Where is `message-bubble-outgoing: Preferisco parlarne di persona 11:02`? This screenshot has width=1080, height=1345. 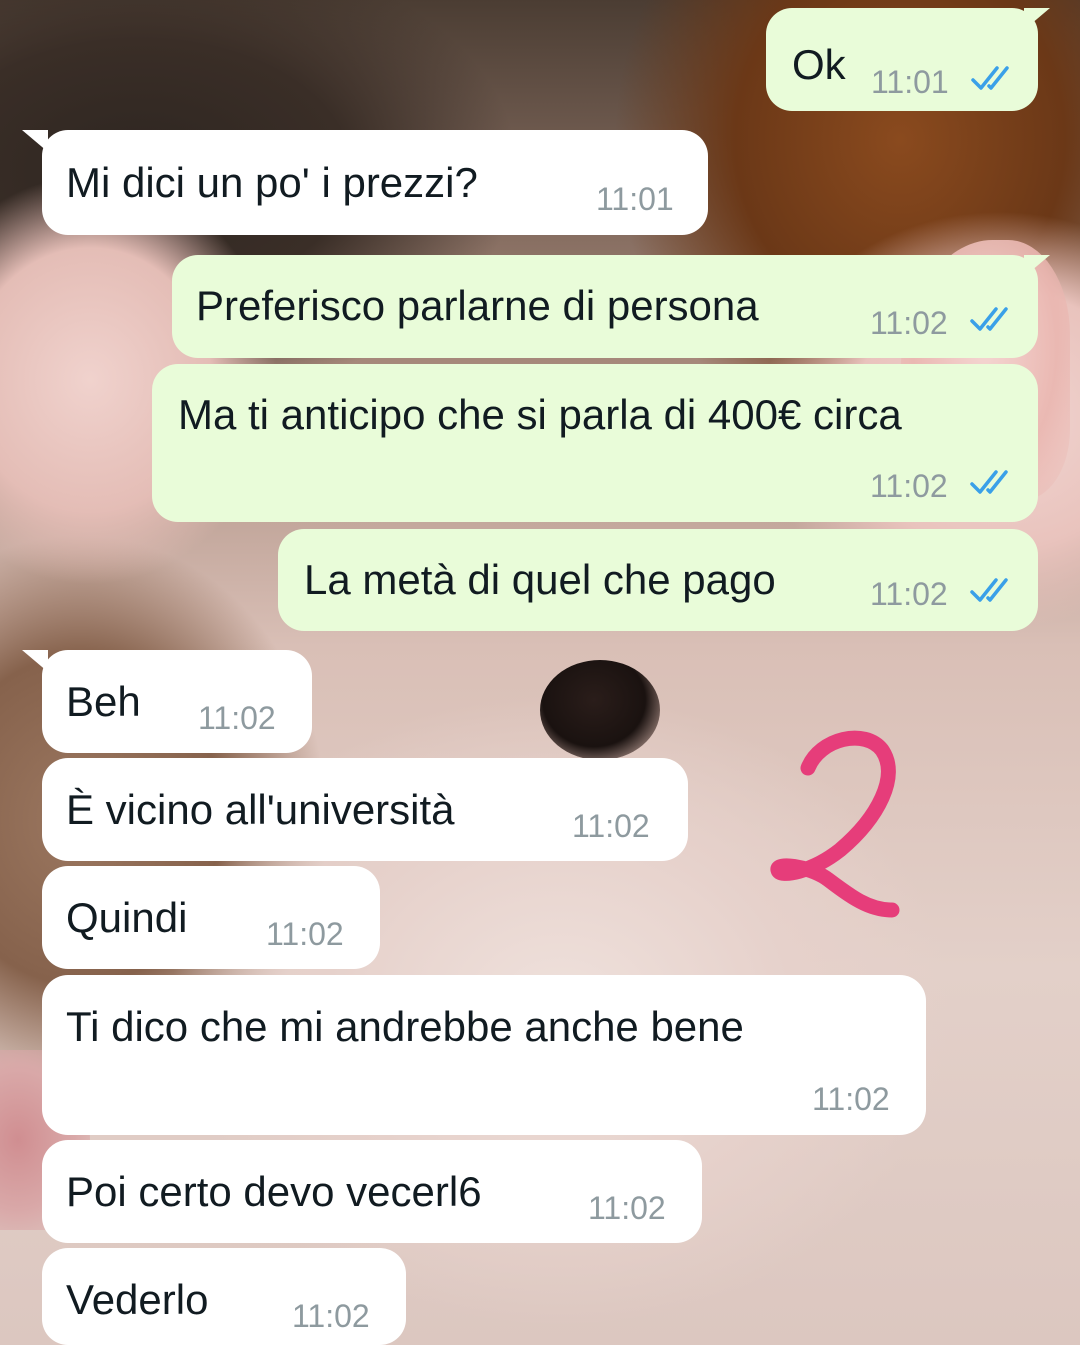
message-bubble-outgoing: Preferisco parlarne di persona 11:02 is located at coordinates (611, 306).